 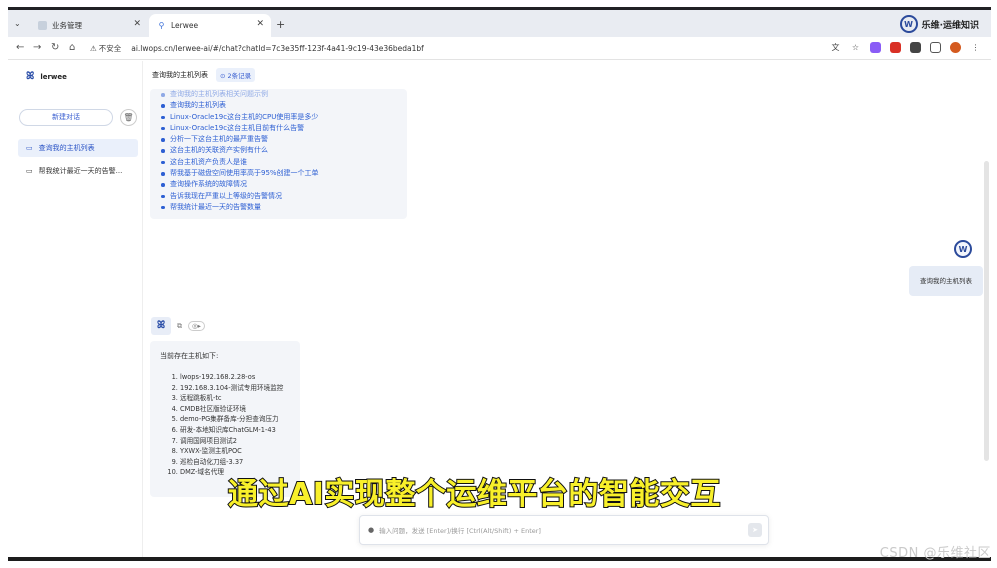 I want to click on lerwee-favicon-icon: ⚲, so click(x=161, y=25).